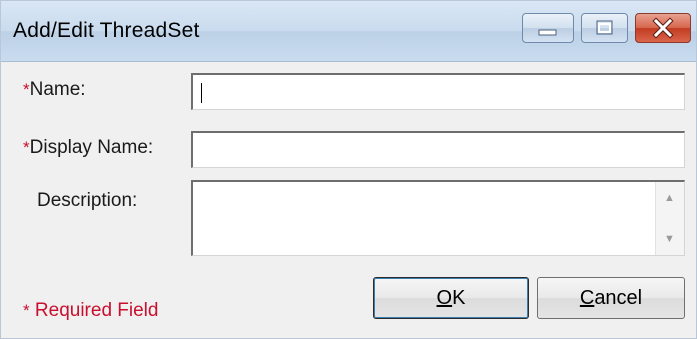 Image resolution: width=697 pixels, height=339 pixels. What do you see at coordinates (547, 32) in the screenshot?
I see `minimize-icon` at bounding box center [547, 32].